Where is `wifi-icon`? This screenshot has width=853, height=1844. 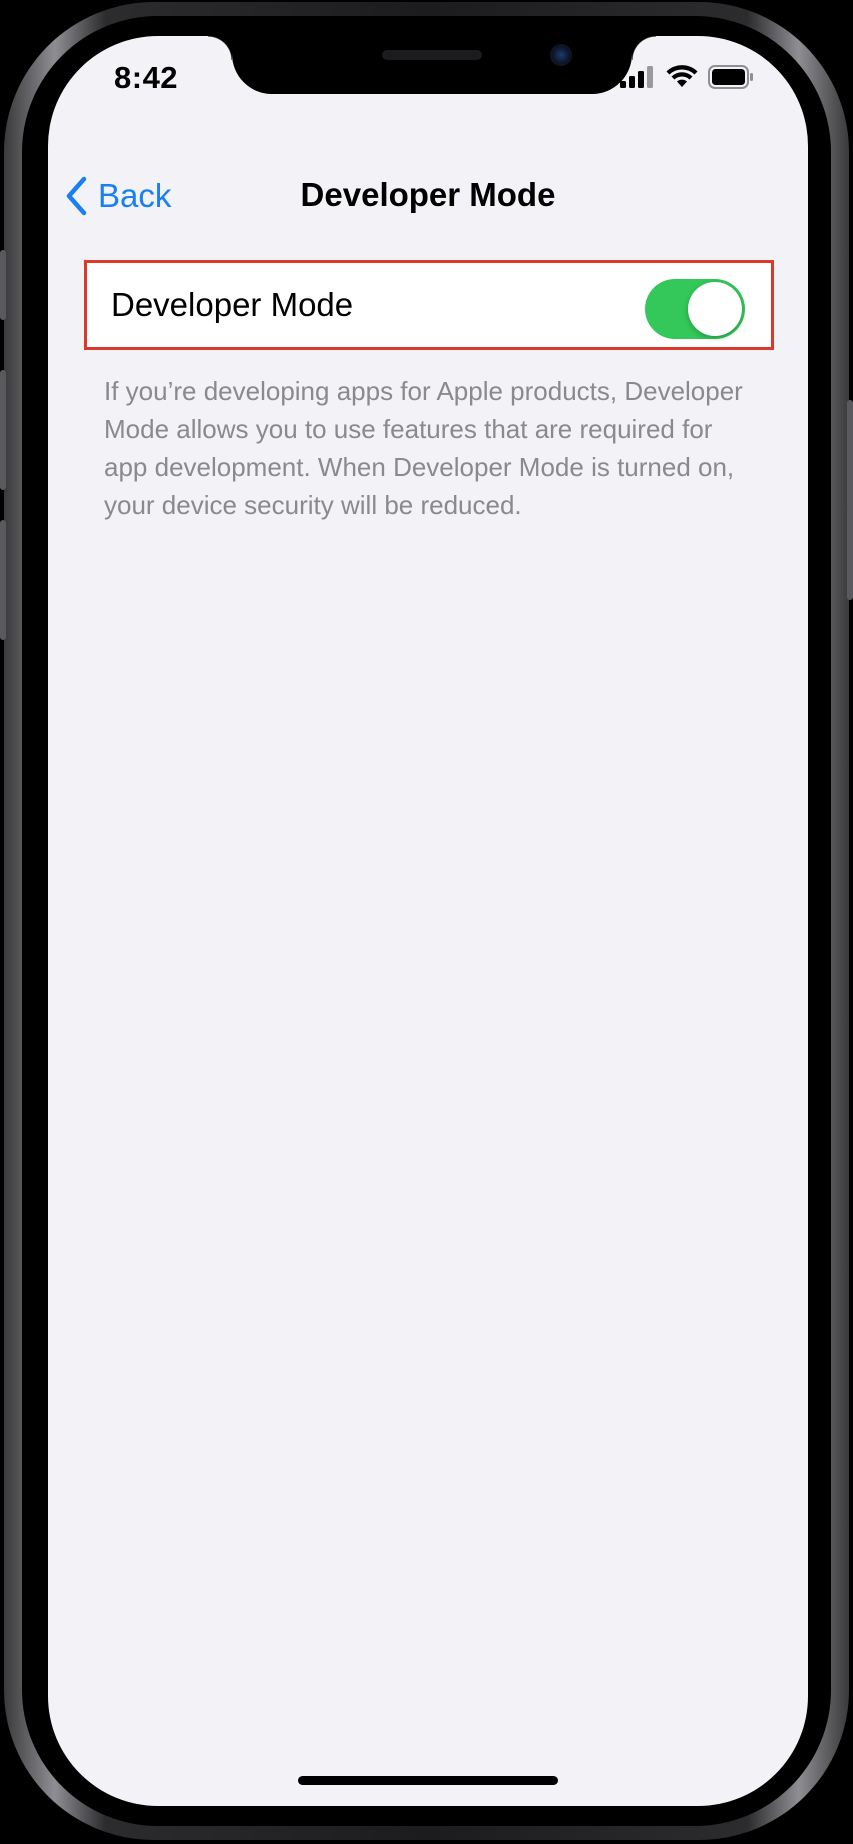 wifi-icon is located at coordinates (682, 76).